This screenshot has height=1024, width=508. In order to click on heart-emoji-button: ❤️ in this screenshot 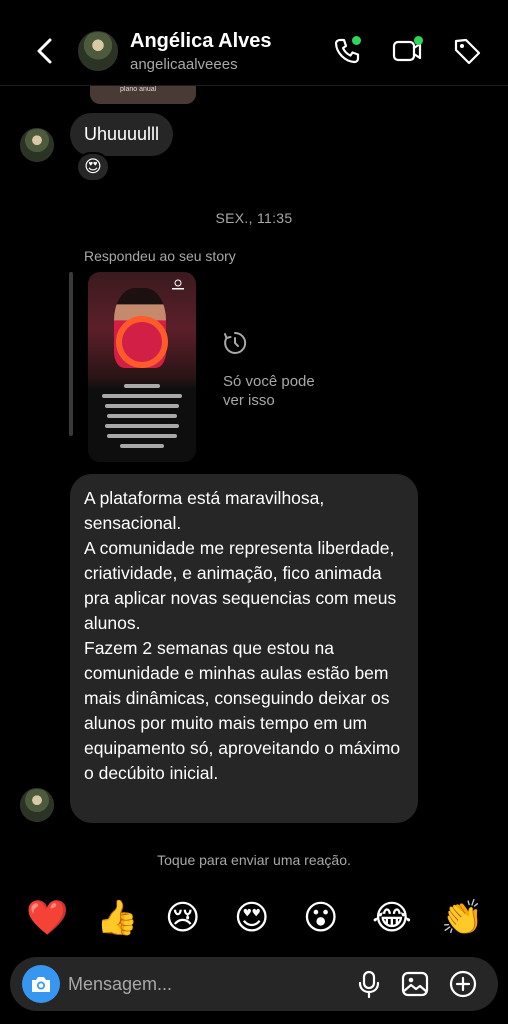, I will do `click(47, 918)`.